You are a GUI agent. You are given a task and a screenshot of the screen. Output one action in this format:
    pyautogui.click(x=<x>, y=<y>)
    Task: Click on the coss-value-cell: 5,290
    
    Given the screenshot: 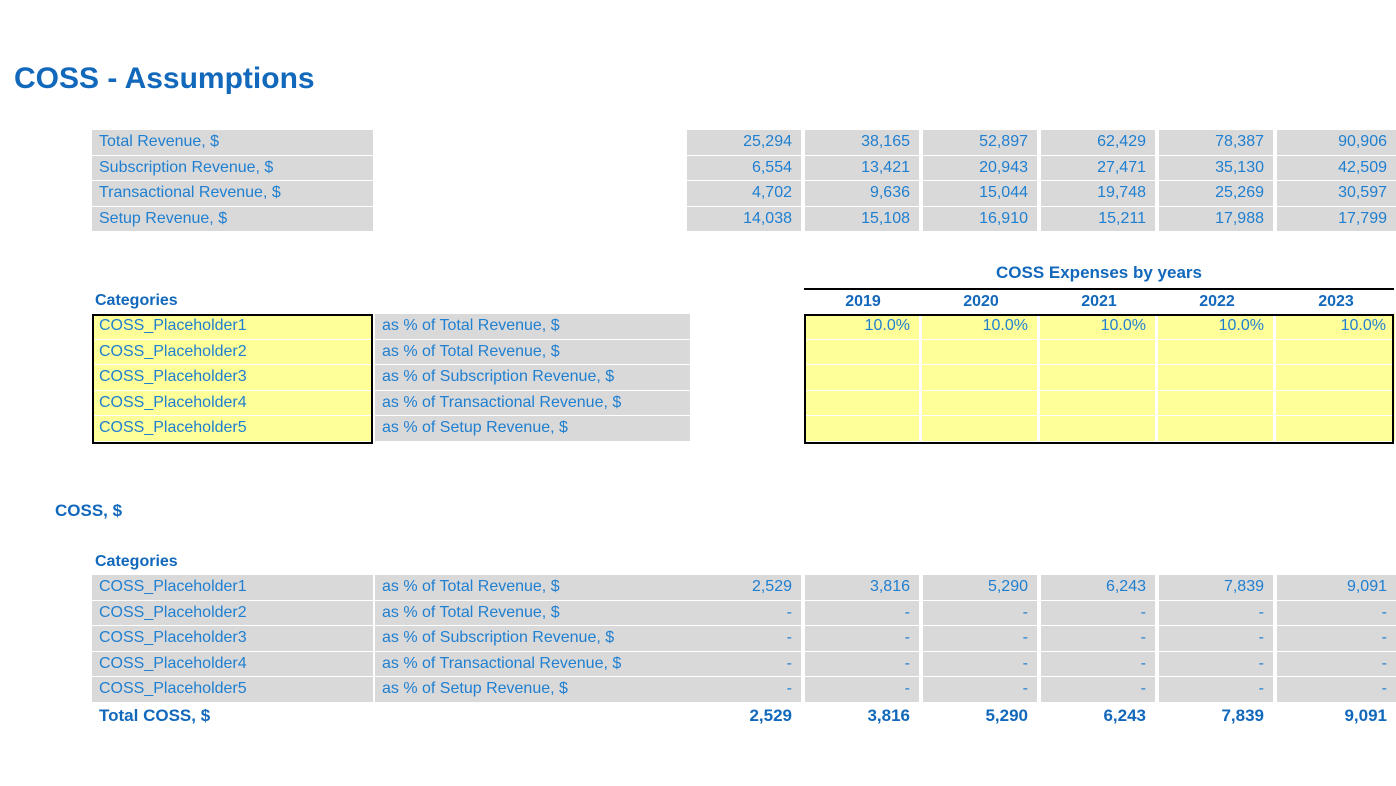 What is the action you would take?
    pyautogui.click(x=980, y=588)
    